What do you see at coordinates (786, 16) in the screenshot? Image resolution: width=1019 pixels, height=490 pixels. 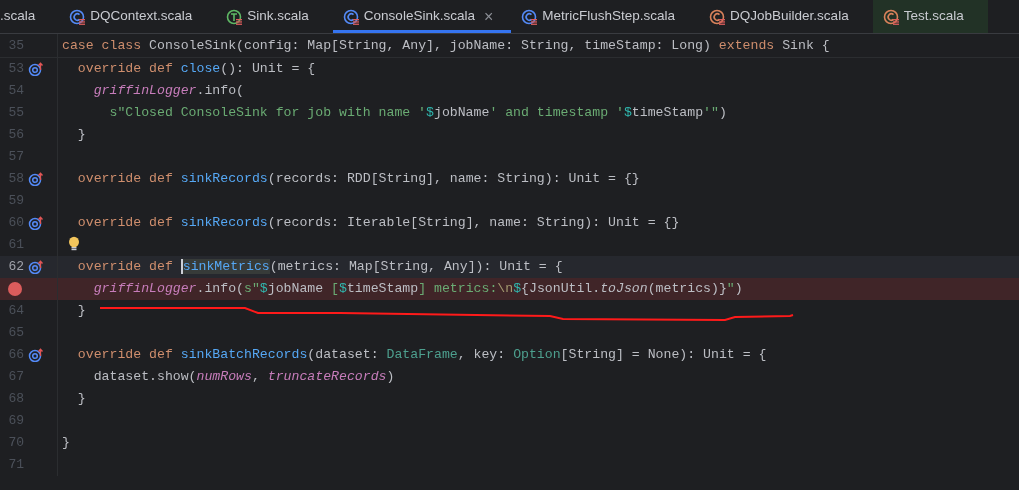 I see `file-tab: DQJobBuilder.scala` at bounding box center [786, 16].